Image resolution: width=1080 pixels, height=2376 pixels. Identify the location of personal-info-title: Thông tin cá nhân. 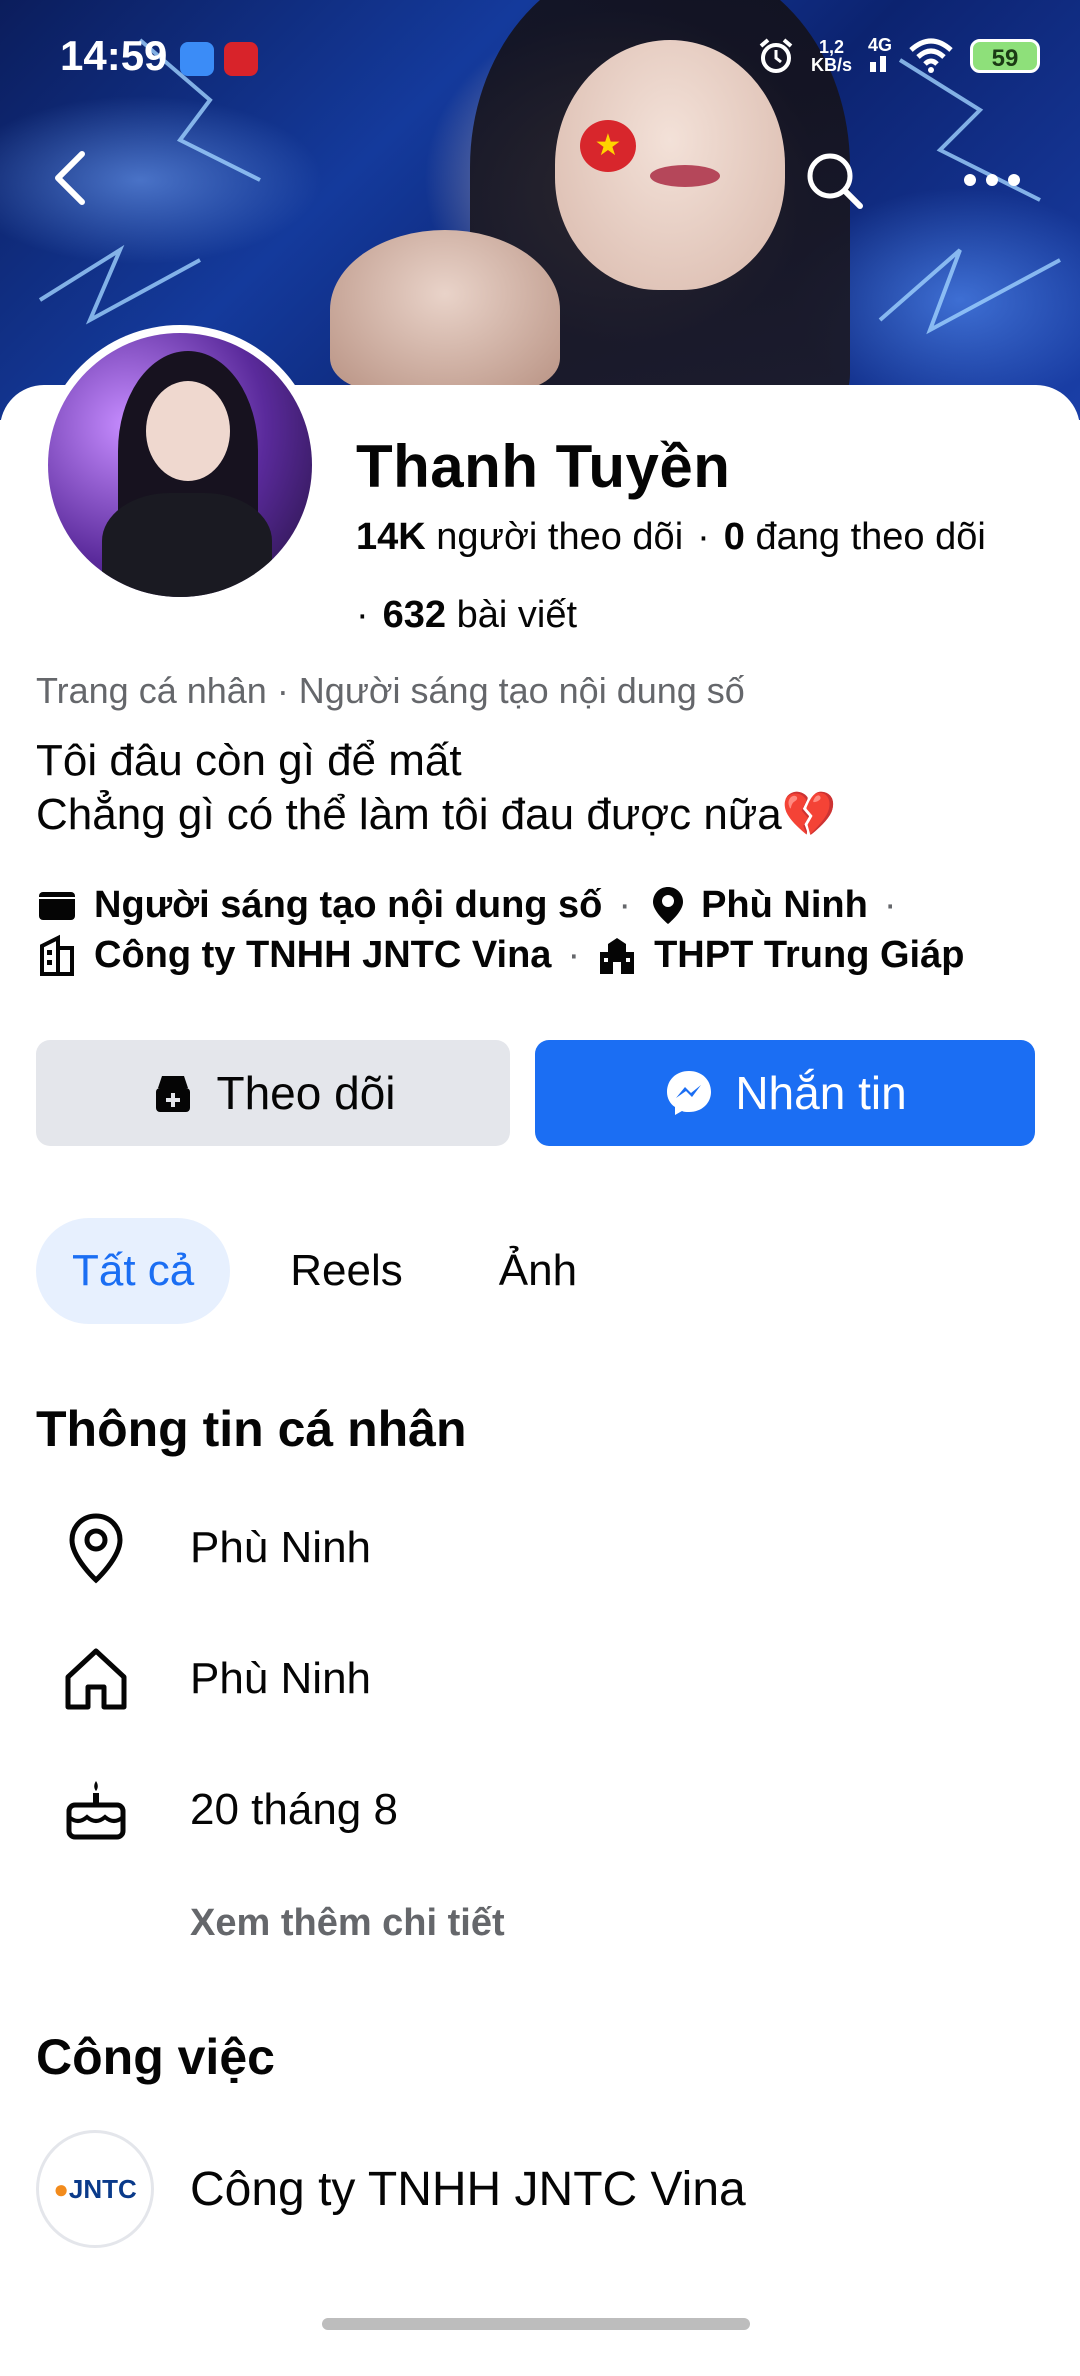
(251, 1429).